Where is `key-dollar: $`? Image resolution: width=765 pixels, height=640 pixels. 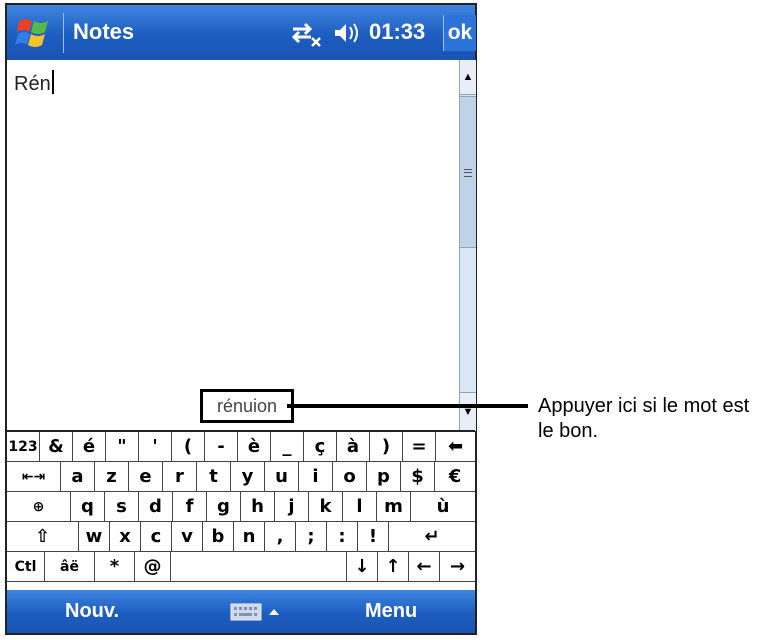 key-dollar: $ is located at coordinates (418, 477).